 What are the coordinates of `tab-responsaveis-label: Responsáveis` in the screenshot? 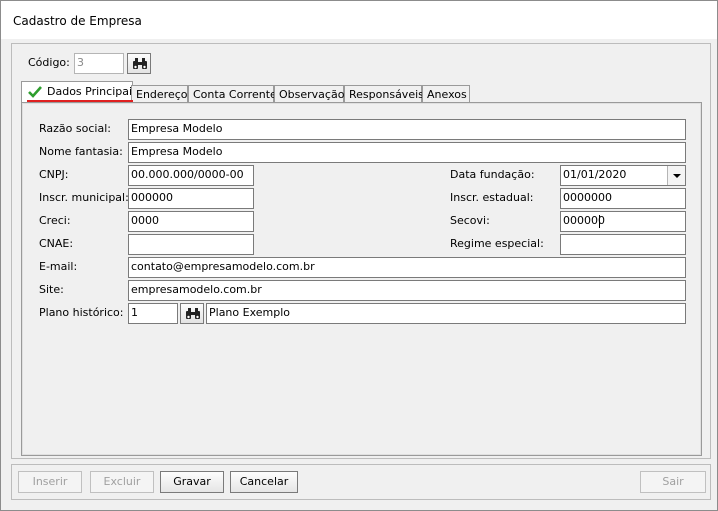 It's located at (386, 94).